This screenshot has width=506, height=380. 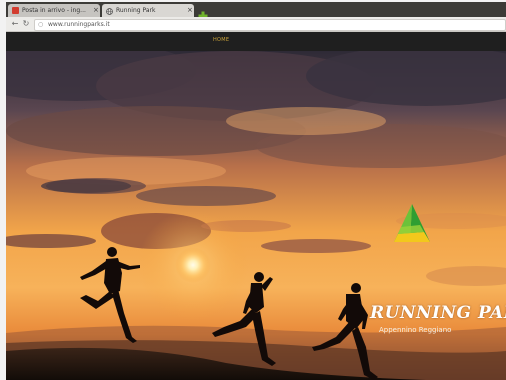 What do you see at coordinates (15, 10) in the screenshot?
I see `mail-favicon-icon` at bounding box center [15, 10].